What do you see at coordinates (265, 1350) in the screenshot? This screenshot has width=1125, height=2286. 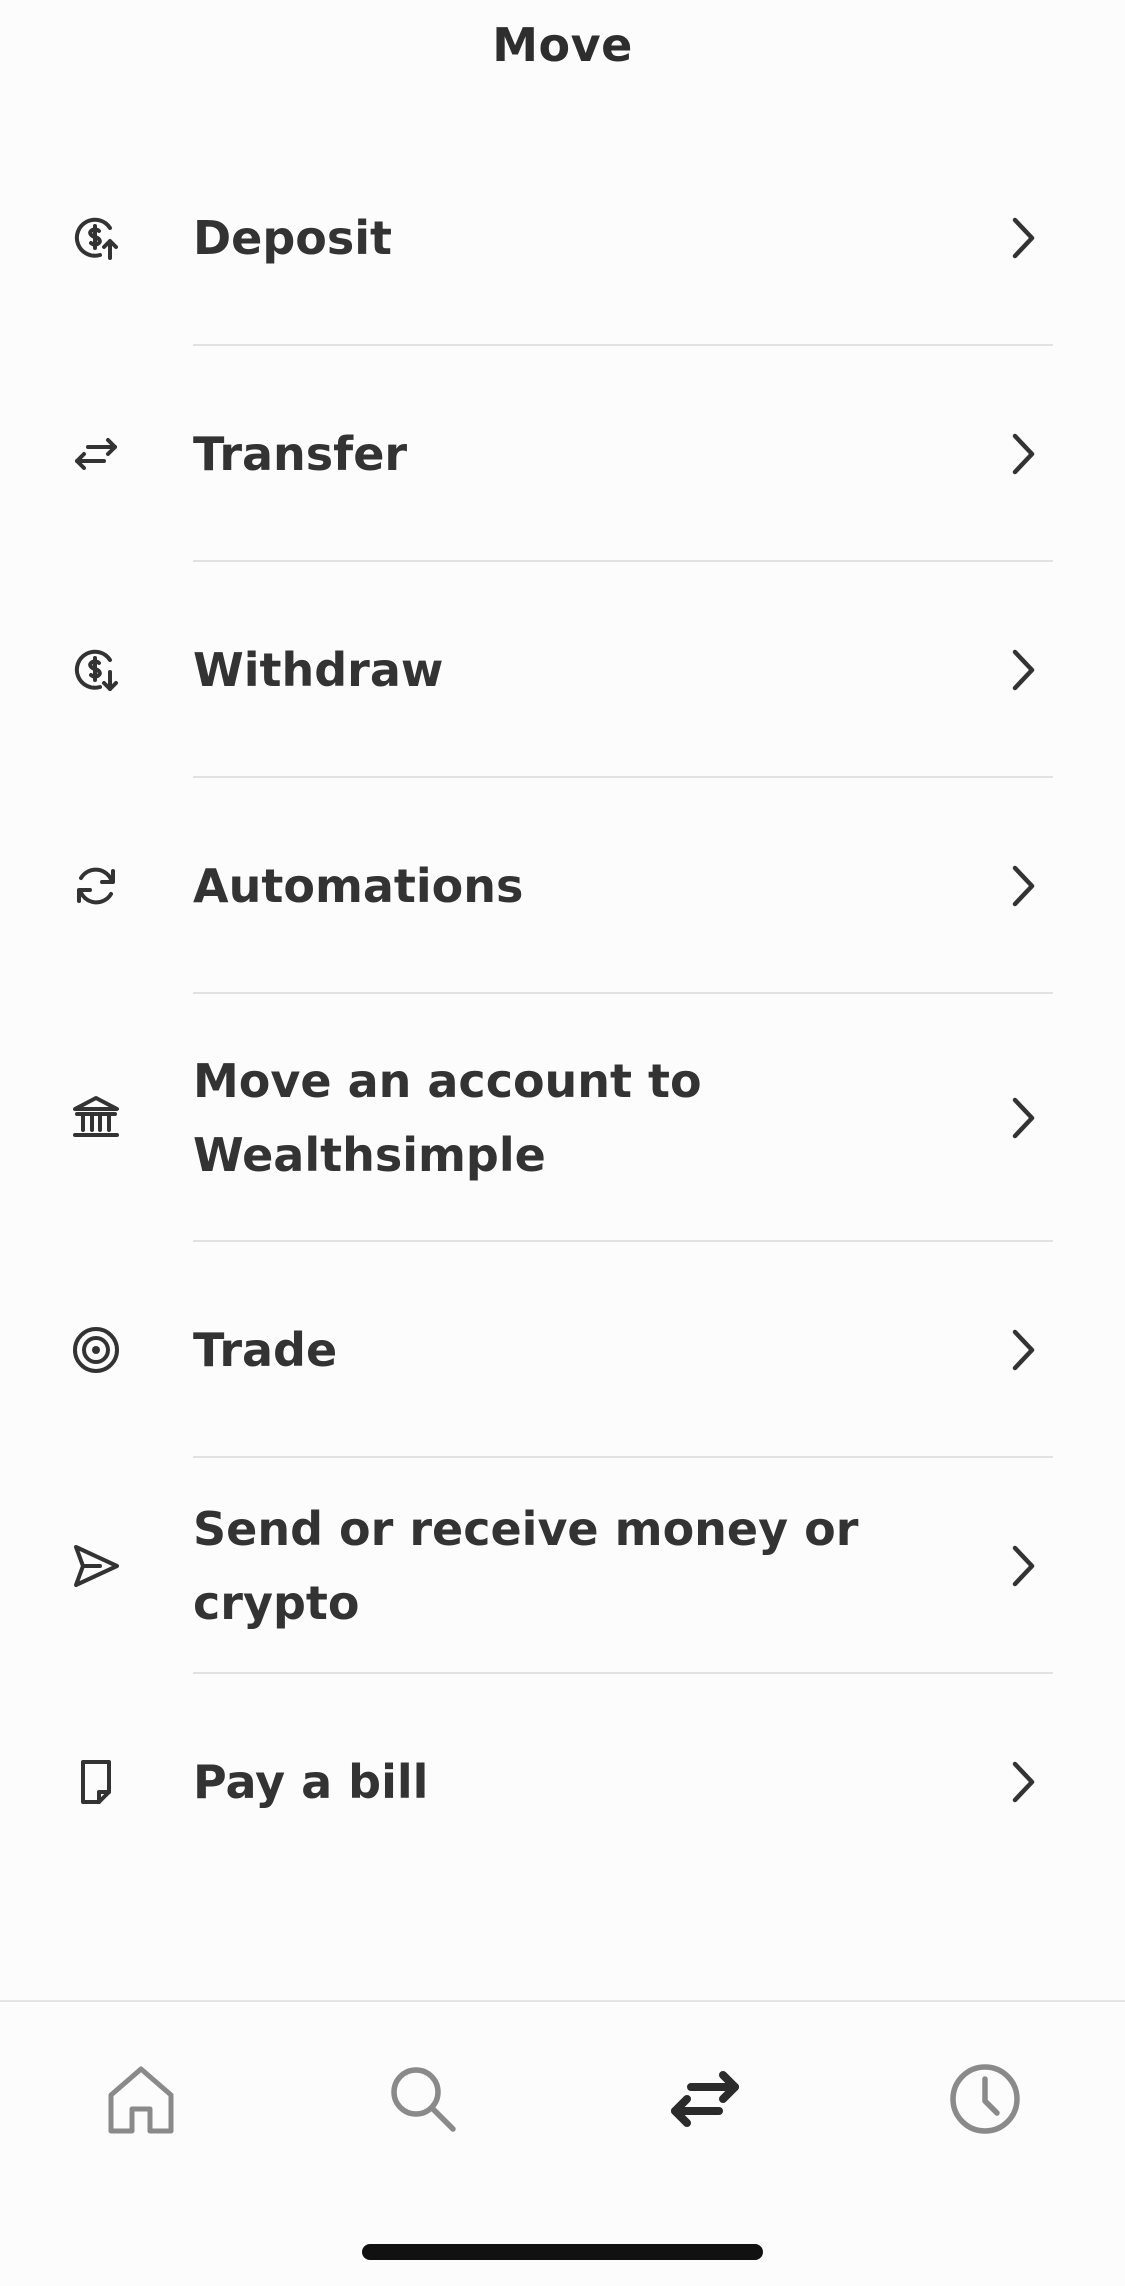 I see `menu-item-label: Trade` at bounding box center [265, 1350].